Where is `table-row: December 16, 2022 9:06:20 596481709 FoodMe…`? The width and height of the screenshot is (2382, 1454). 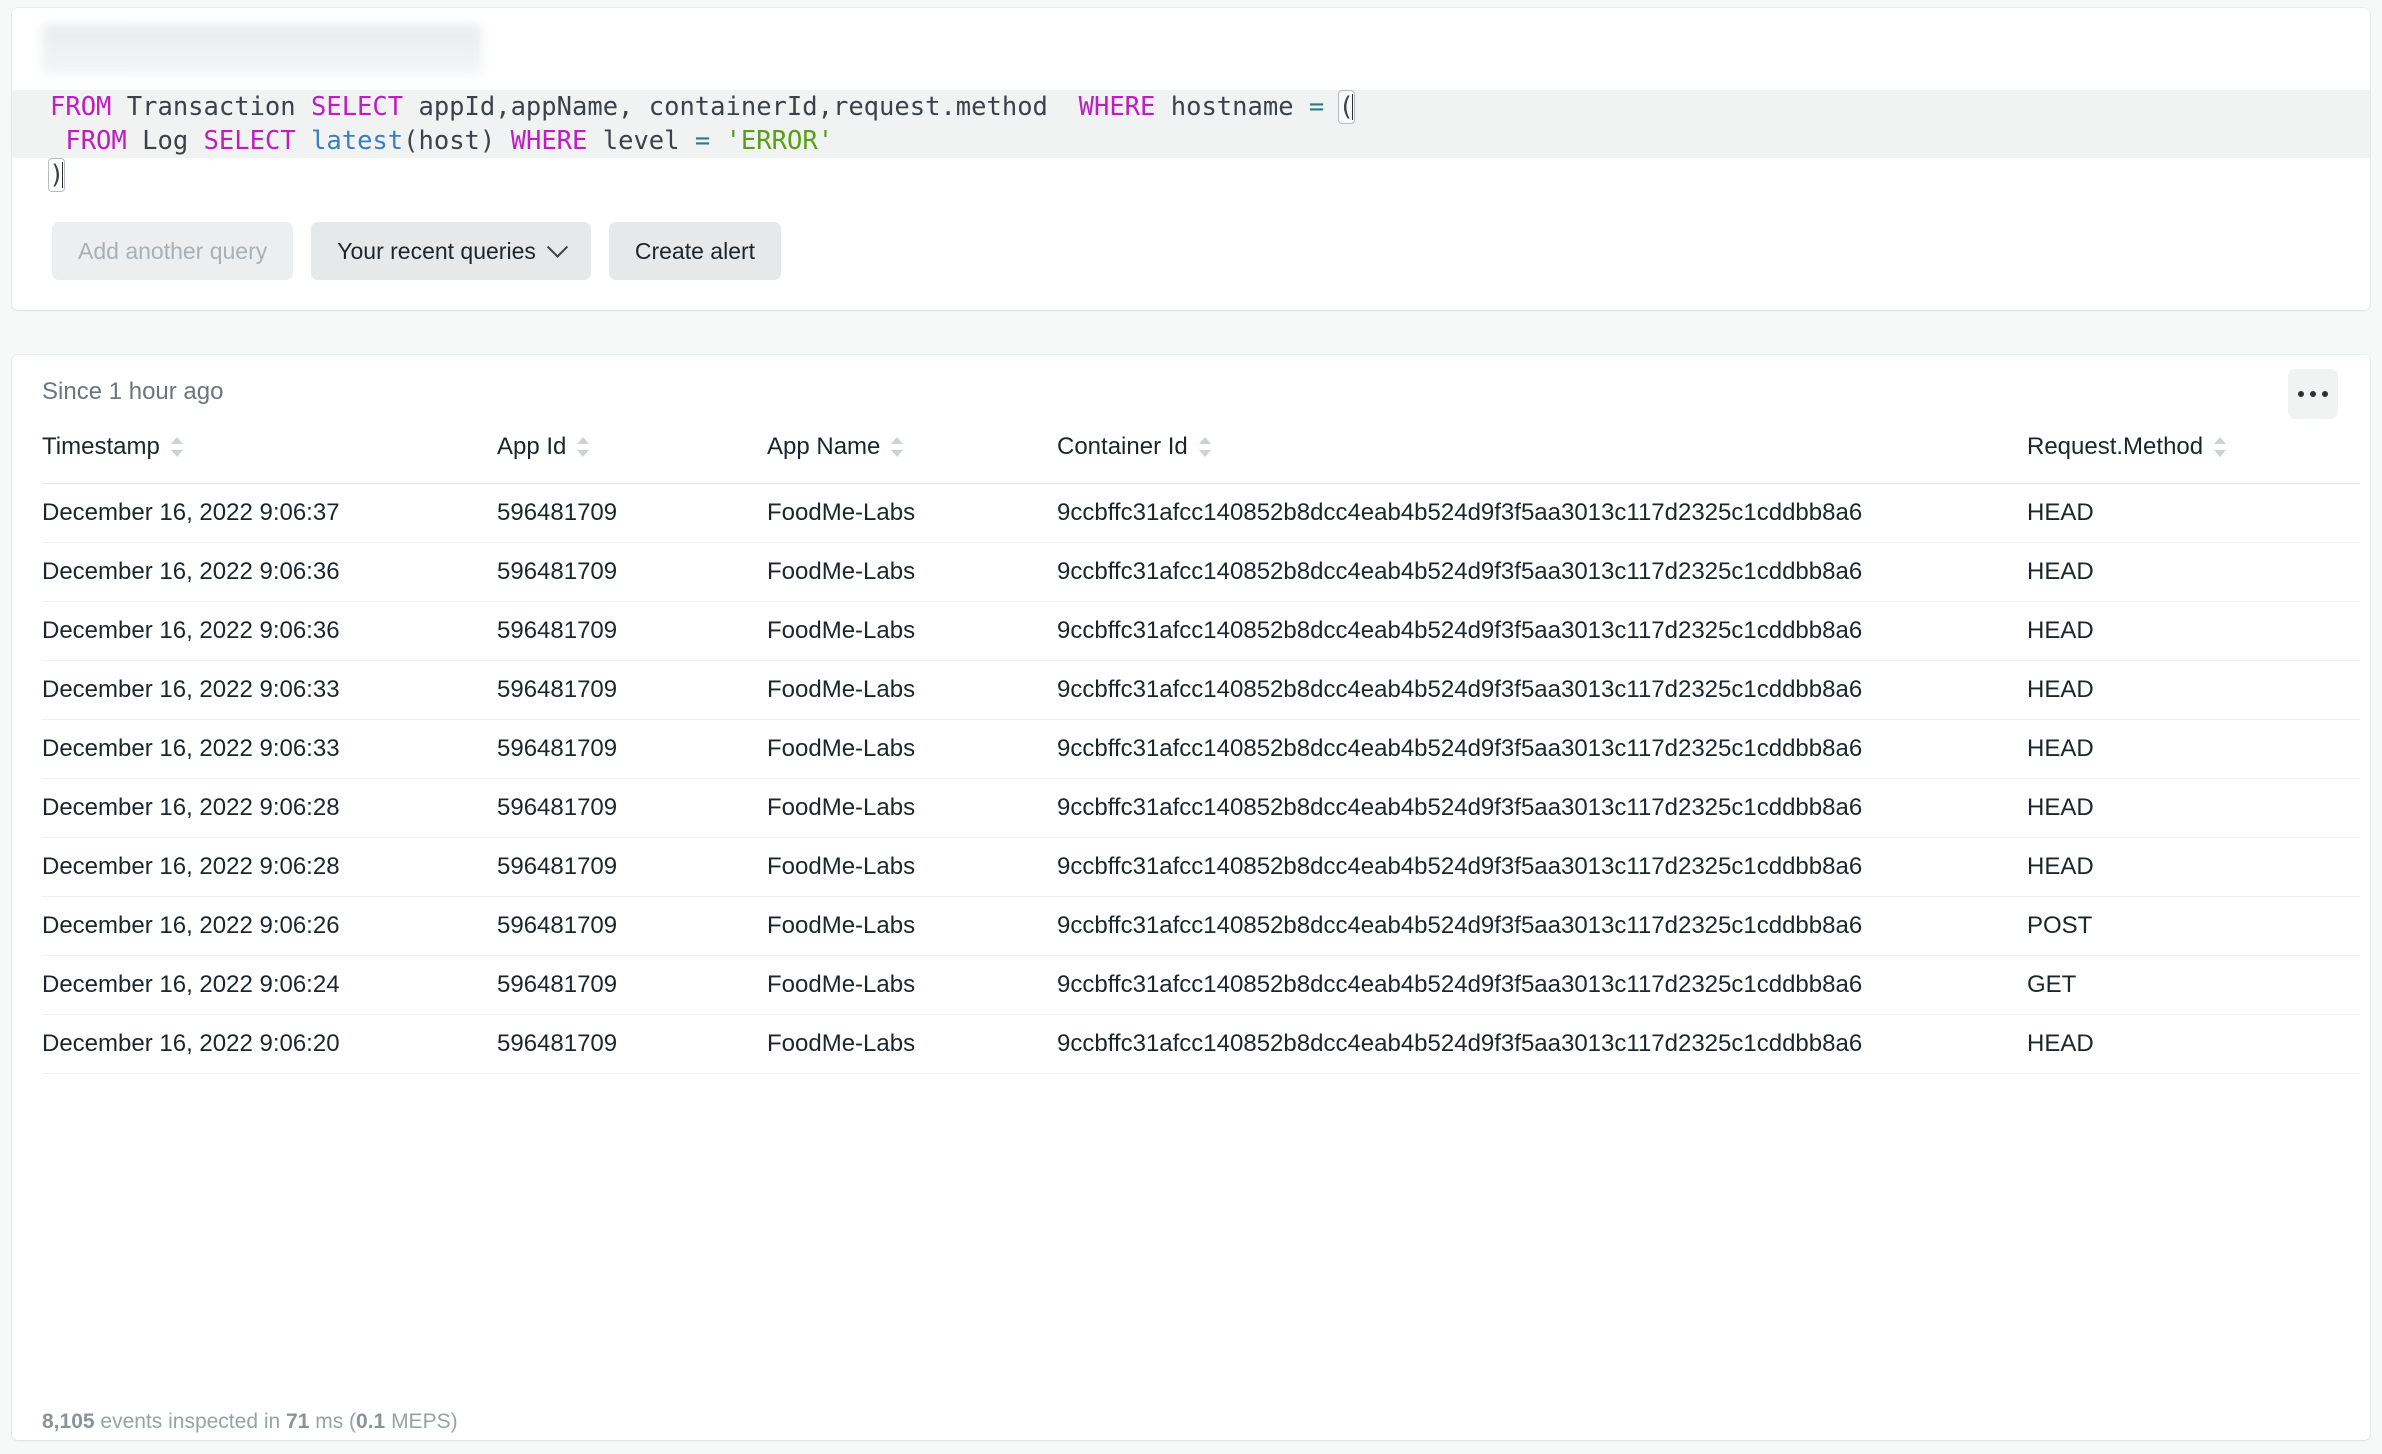
table-row: December 16, 2022 9:06:20 596481709 FoodMe… is located at coordinates (1201, 1044).